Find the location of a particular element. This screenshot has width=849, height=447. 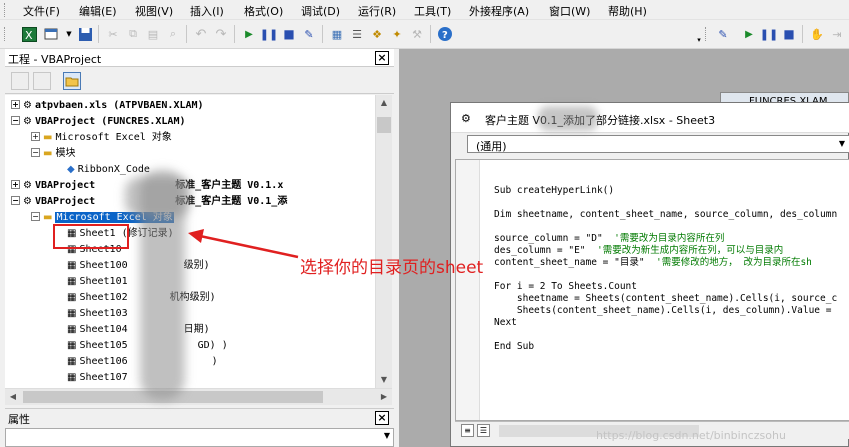

scroll-down-icon: ▼ is located at coordinates (384, 380).